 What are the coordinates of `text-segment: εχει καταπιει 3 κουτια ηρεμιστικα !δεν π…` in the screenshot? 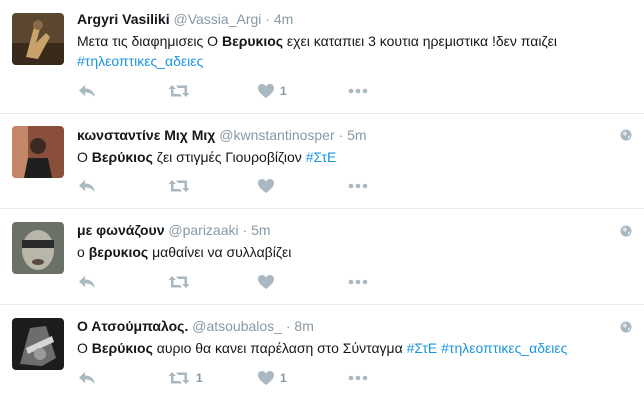 It's located at (420, 41).